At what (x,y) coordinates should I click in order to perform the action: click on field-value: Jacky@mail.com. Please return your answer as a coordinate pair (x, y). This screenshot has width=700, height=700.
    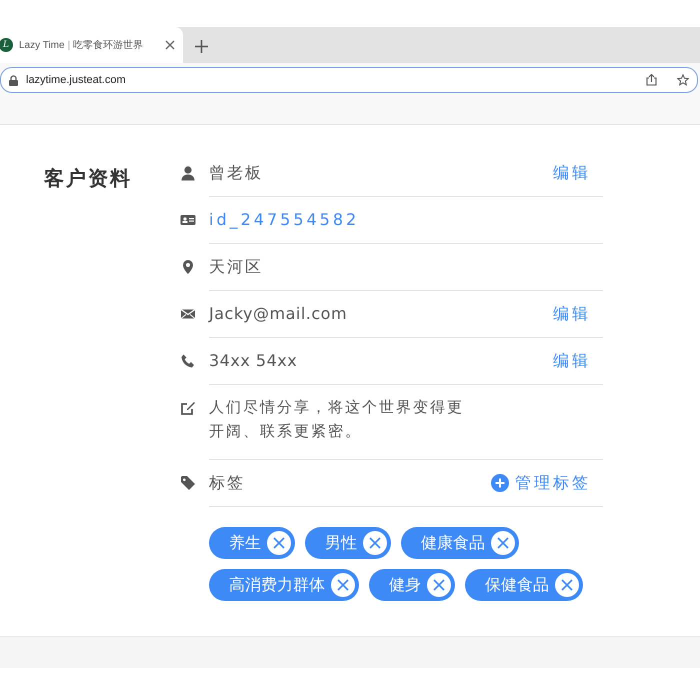
    Looking at the image, I should click on (278, 314).